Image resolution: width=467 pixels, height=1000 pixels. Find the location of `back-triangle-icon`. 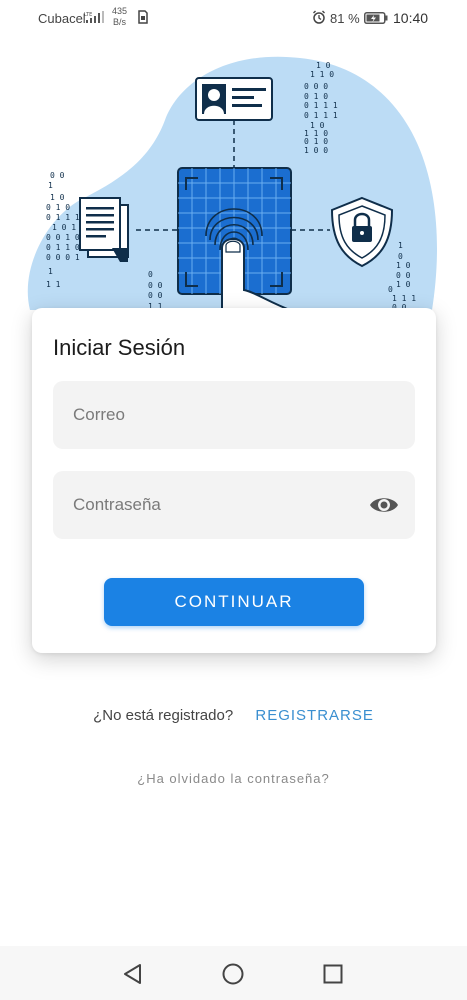

back-triangle-icon is located at coordinates (133, 974).